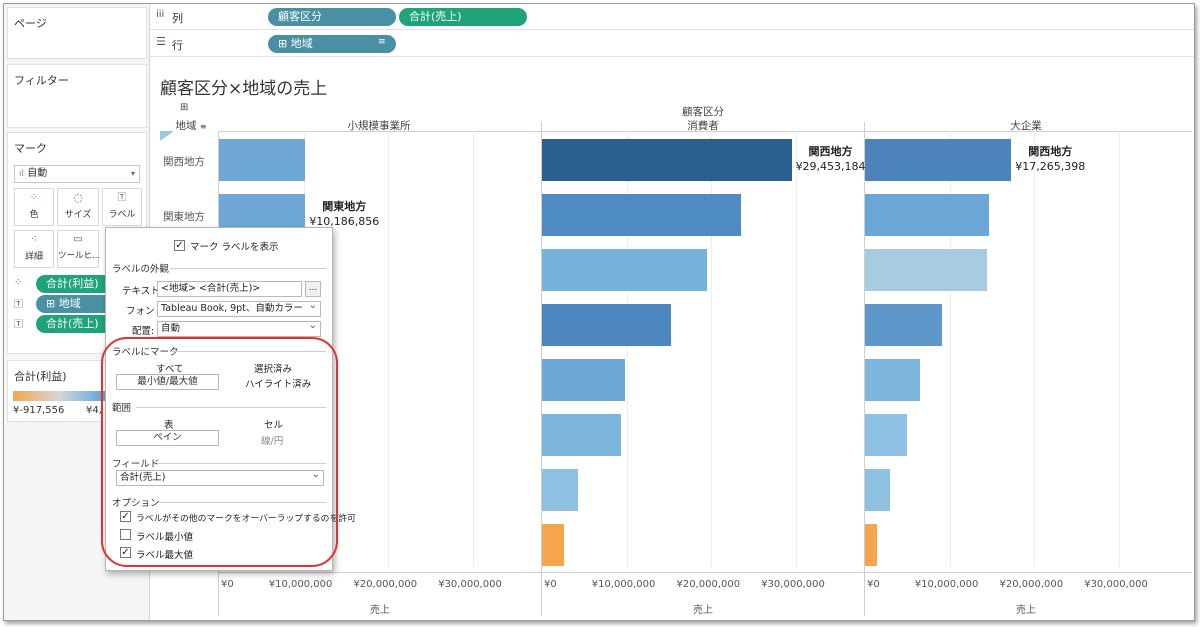 This screenshot has width=1200, height=627. I want to click on tooltip-icon: ▭, so click(78, 239).